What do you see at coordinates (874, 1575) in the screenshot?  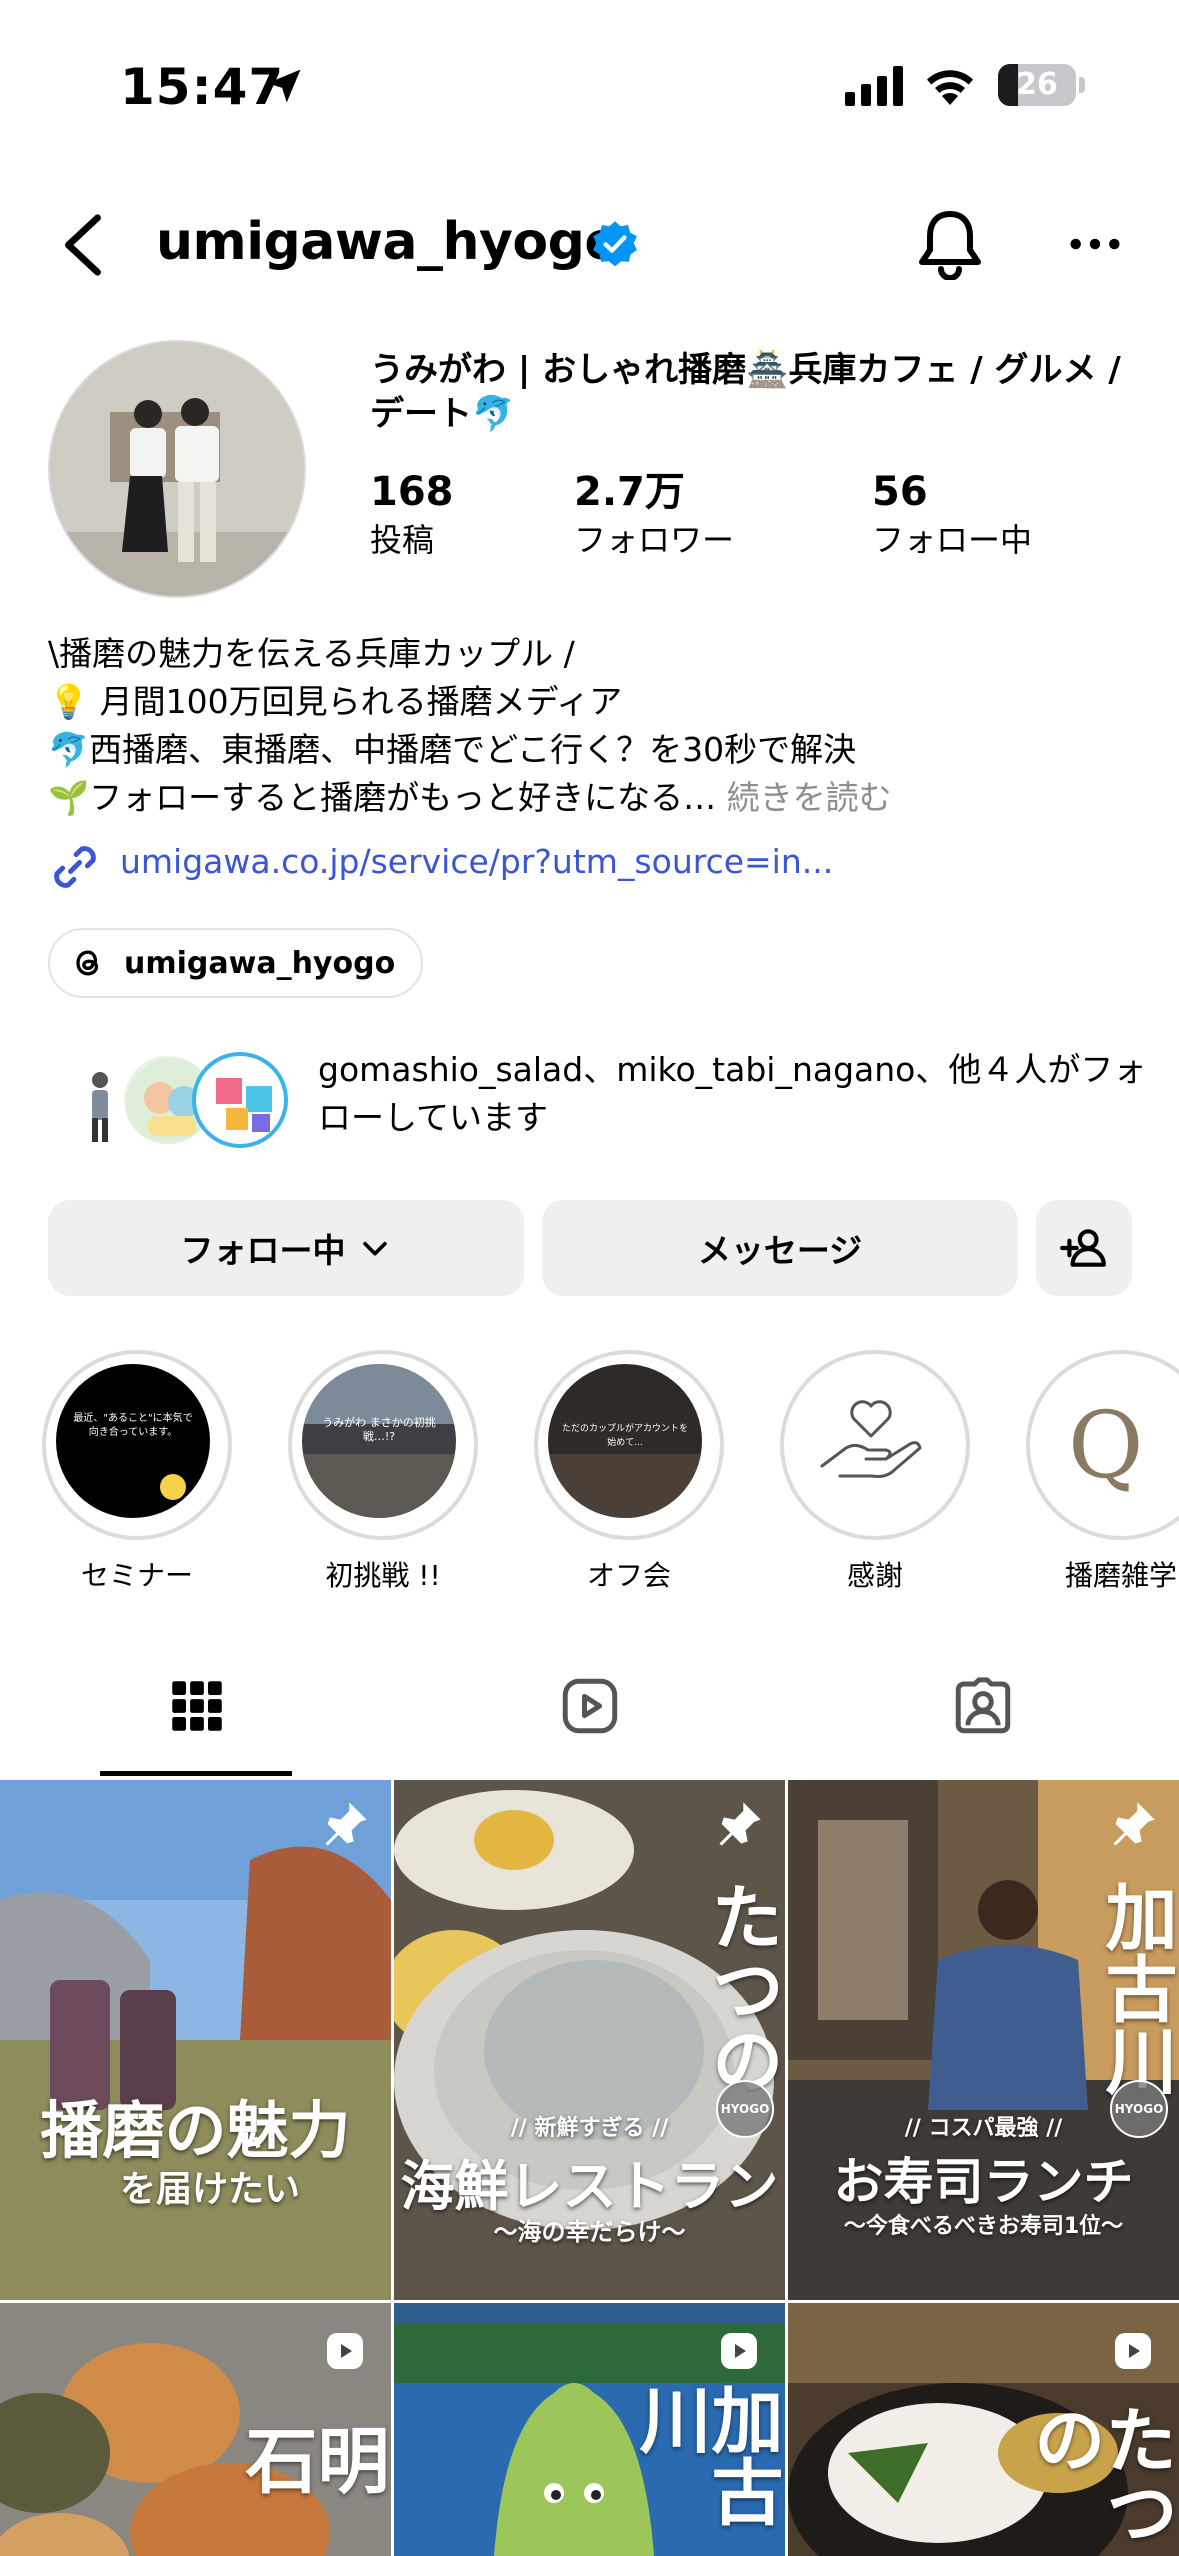 I see `highlight-label: 感謝` at bounding box center [874, 1575].